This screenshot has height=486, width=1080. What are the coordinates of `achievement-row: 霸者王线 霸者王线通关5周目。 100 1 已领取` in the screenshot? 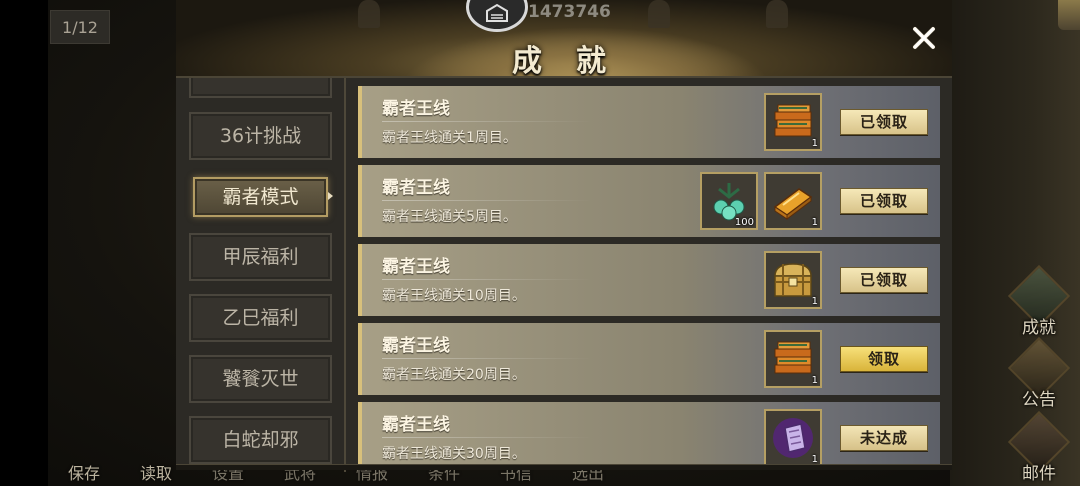 It's located at (649, 201).